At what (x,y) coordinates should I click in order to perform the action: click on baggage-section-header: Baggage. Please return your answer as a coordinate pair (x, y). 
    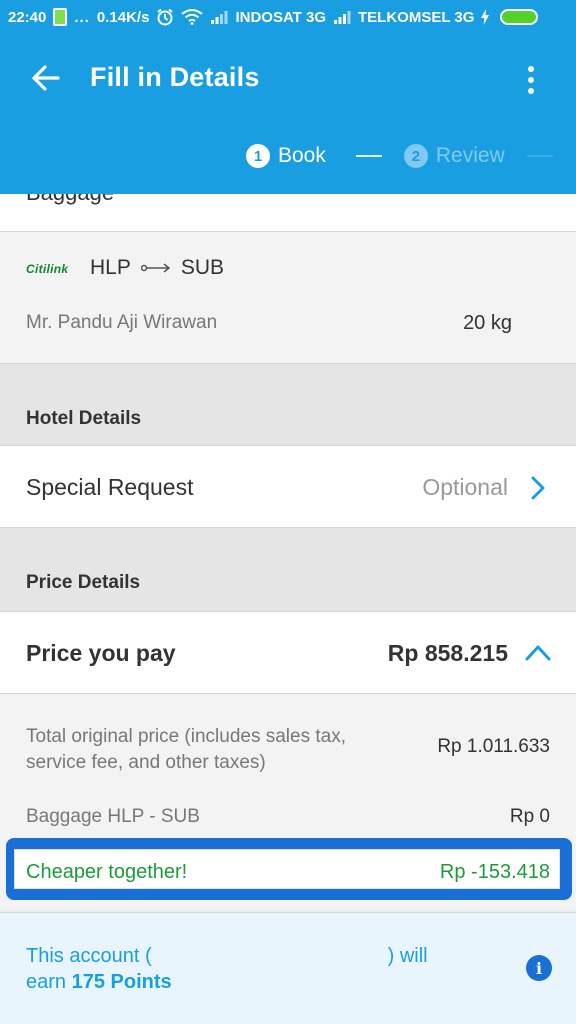
    Looking at the image, I should click on (288, 213).